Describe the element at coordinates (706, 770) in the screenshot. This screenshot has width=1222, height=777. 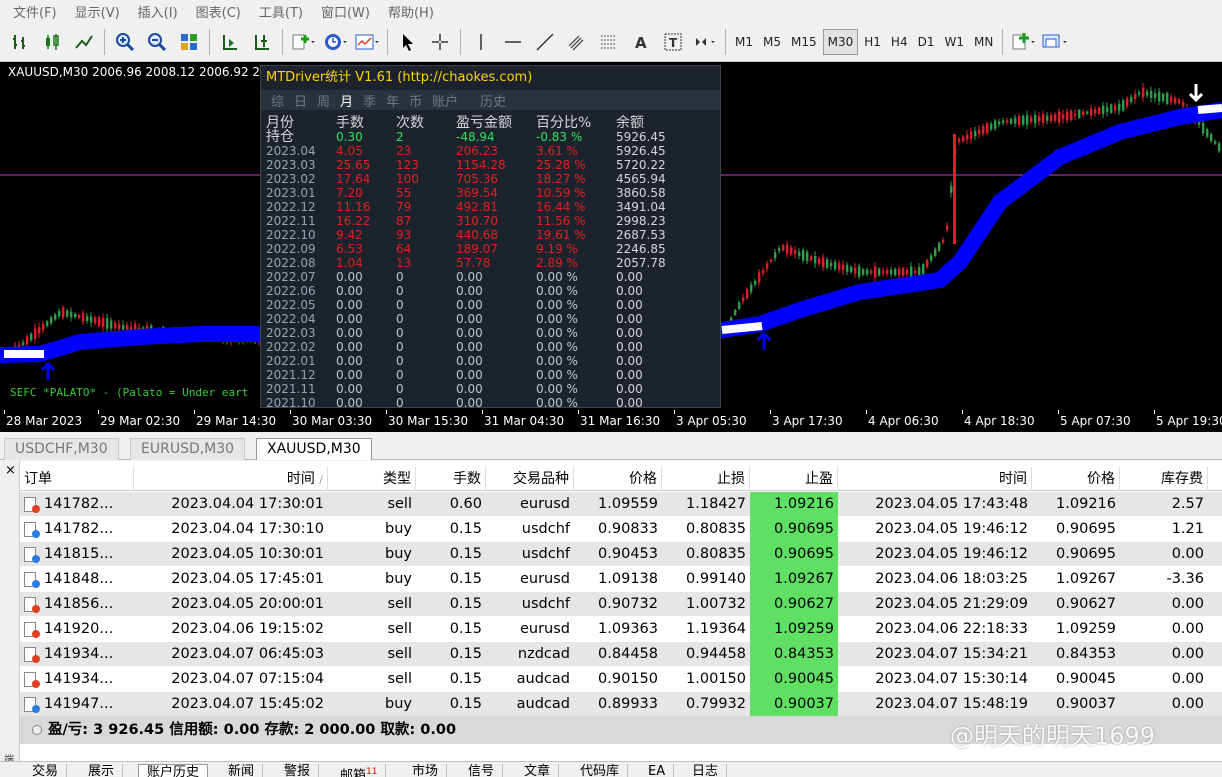
I see `terminal-tab: 日志` at that location.